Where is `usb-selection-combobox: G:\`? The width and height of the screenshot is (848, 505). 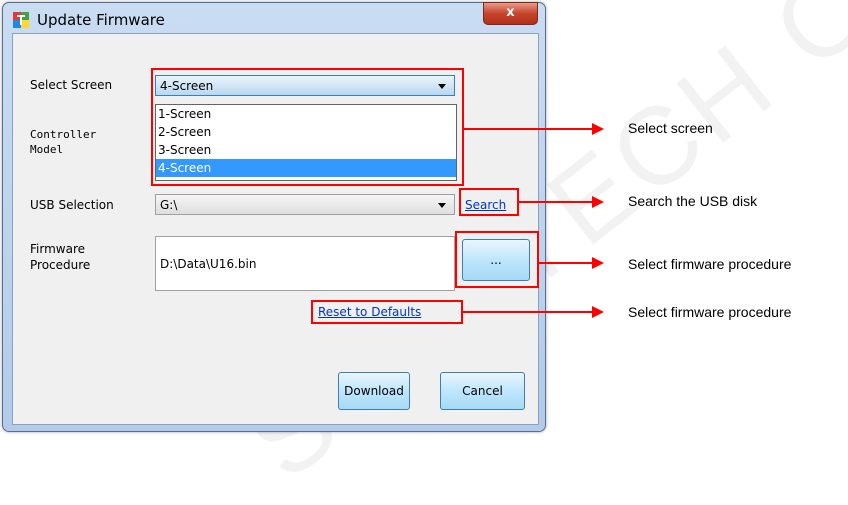
usb-selection-combobox: G:\ is located at coordinates (305, 204).